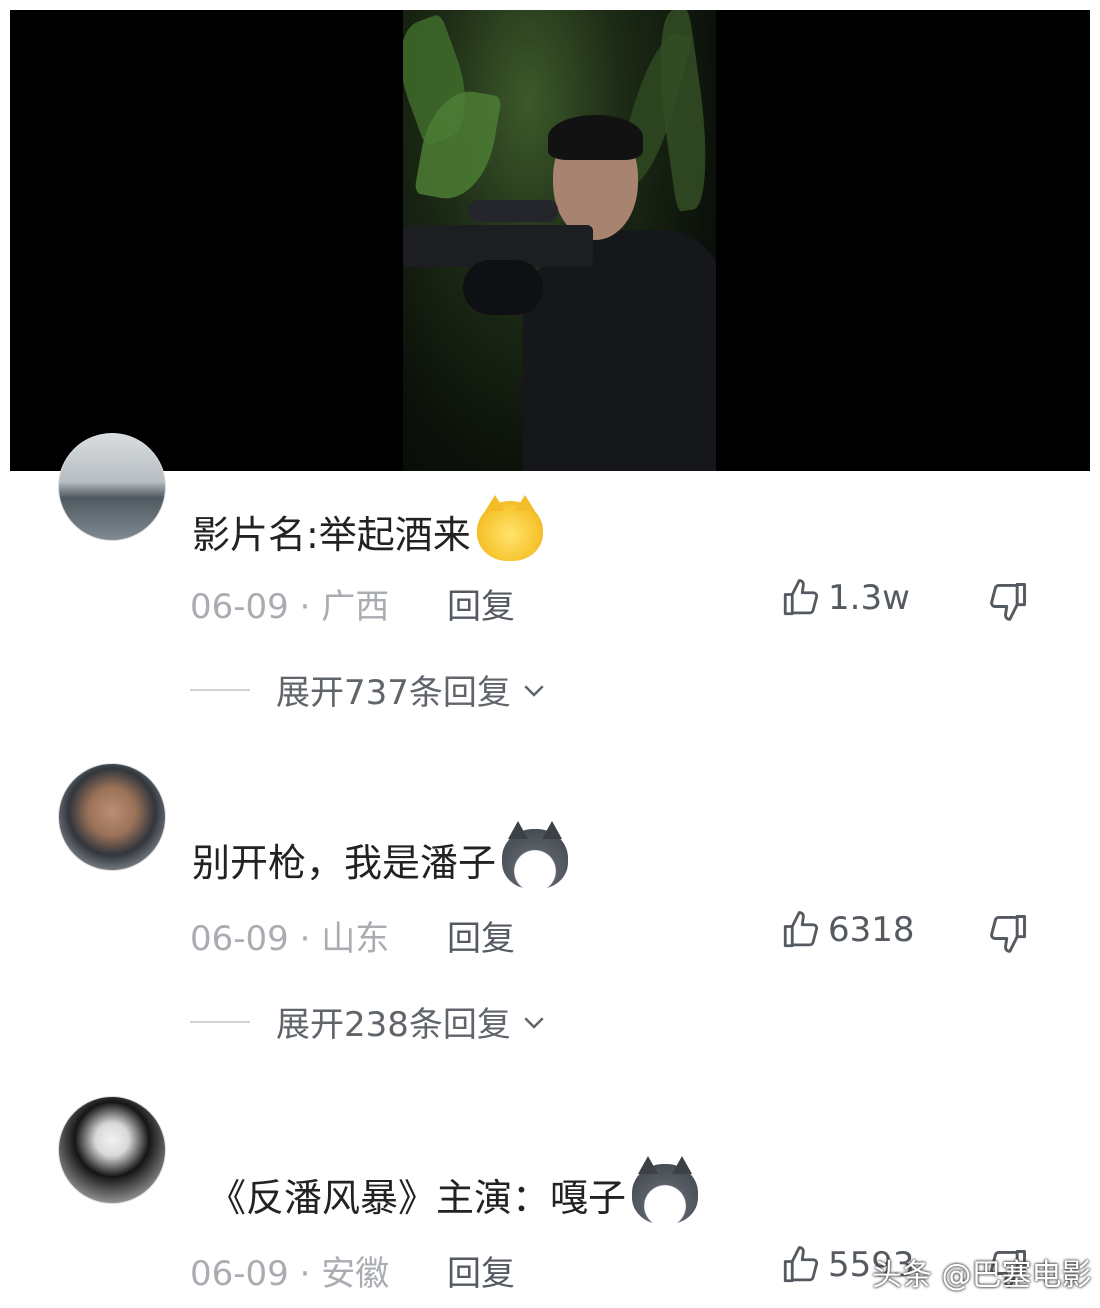 The width and height of the screenshot is (1100, 1308). What do you see at coordinates (344, 862) in the screenshot?
I see `comment-text: 别开枪，我是潘子` at bounding box center [344, 862].